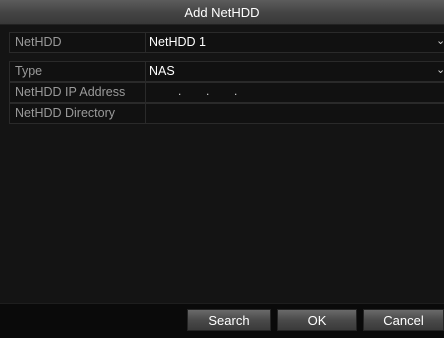 The image size is (444, 338). I want to click on type-value: NAS, so click(162, 71).